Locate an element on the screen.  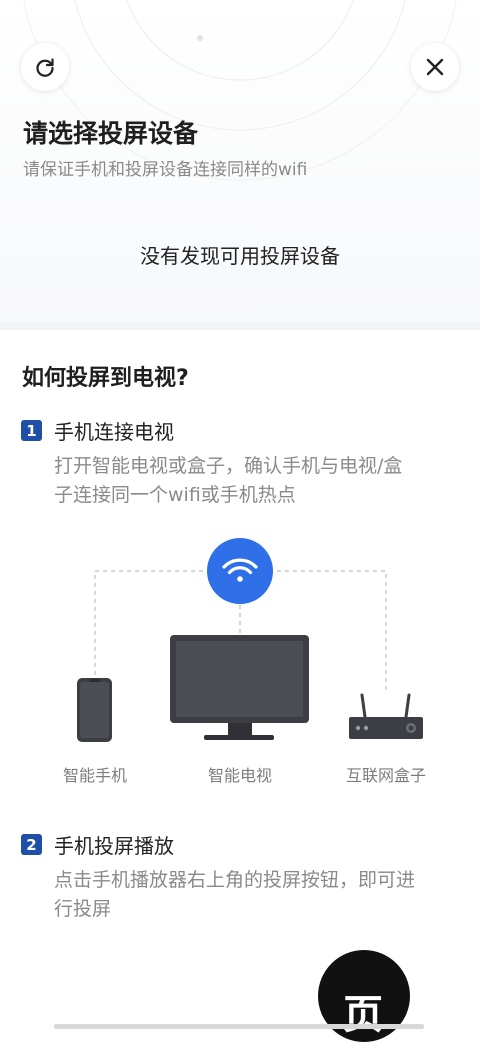
no-devices-message: 没有发现可用投屏设备 is located at coordinates (240, 256).